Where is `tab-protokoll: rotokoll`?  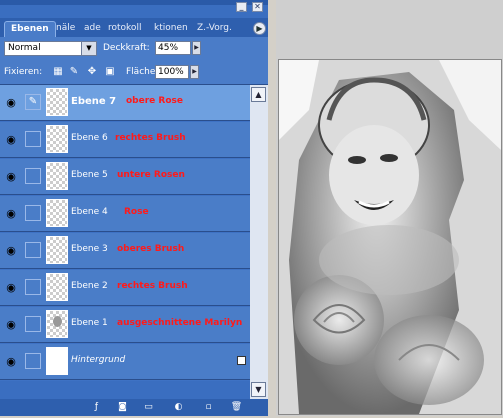 tab-protokoll: rotokoll is located at coordinates (124, 28).